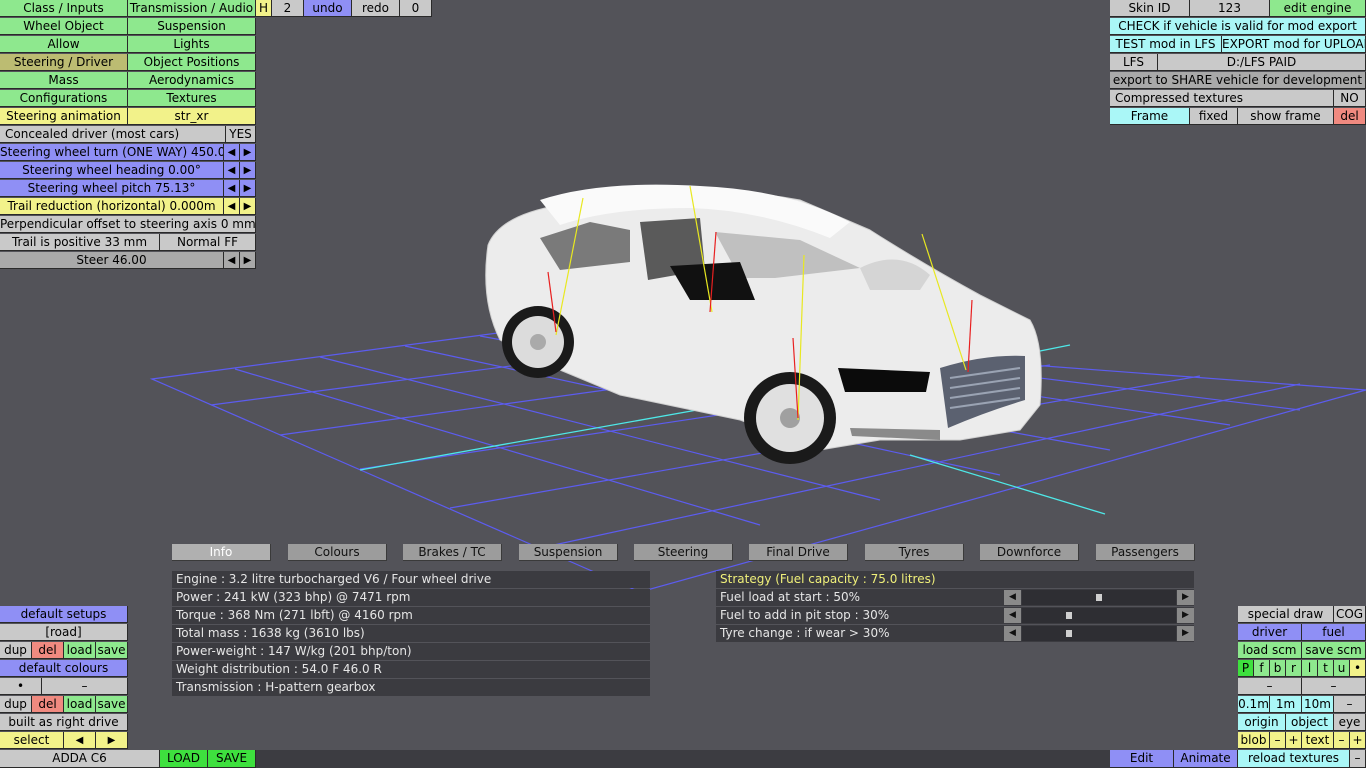 The width and height of the screenshot is (1366, 768). What do you see at coordinates (1185, 633) in the screenshot?
I see `tyre-change-increase: ▶` at bounding box center [1185, 633].